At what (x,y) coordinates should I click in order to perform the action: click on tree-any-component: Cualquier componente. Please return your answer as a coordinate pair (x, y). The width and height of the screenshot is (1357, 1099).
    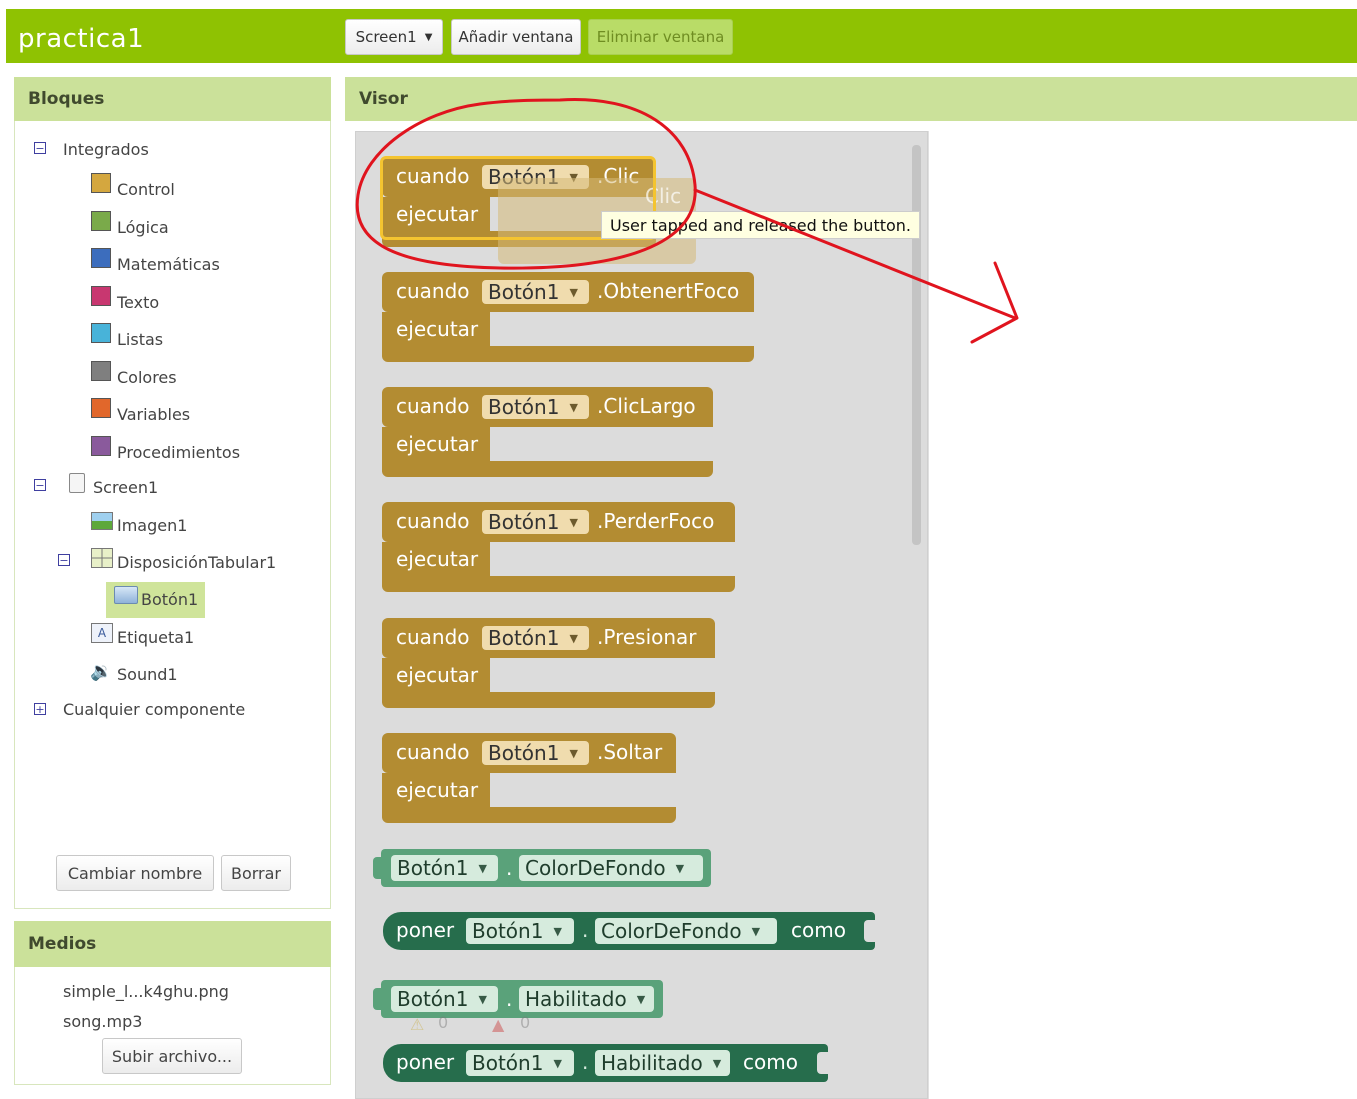
    Looking at the image, I should click on (154, 709).